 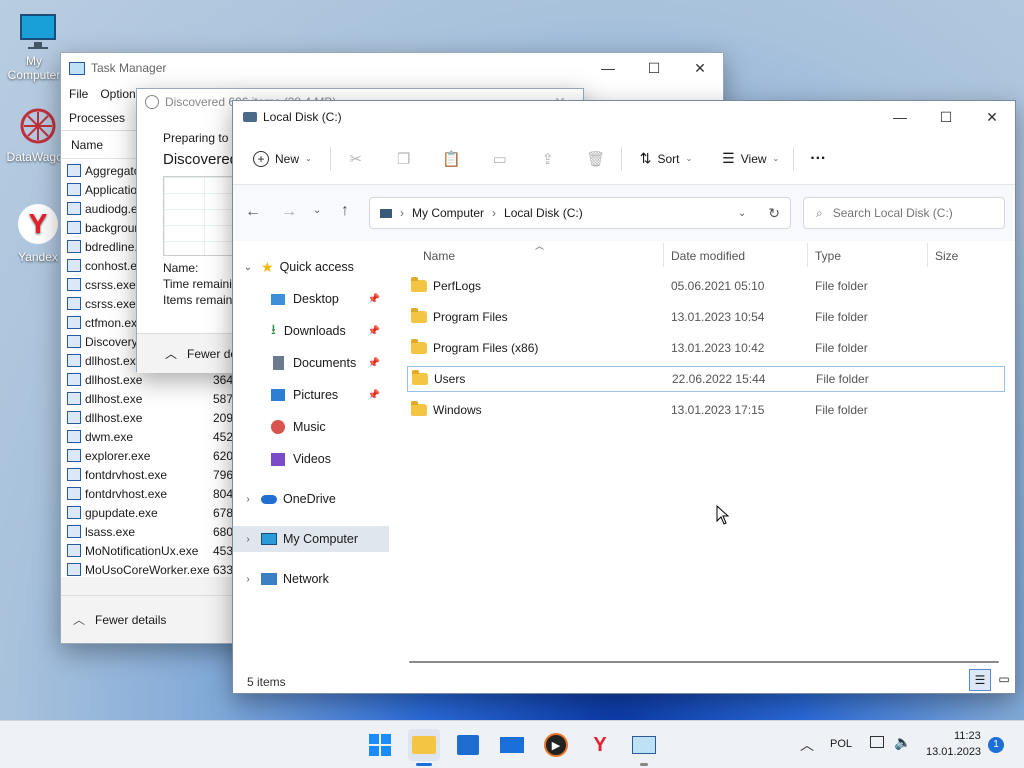 I want to click on view-button: ☰ View ⌄, so click(x=750, y=159).